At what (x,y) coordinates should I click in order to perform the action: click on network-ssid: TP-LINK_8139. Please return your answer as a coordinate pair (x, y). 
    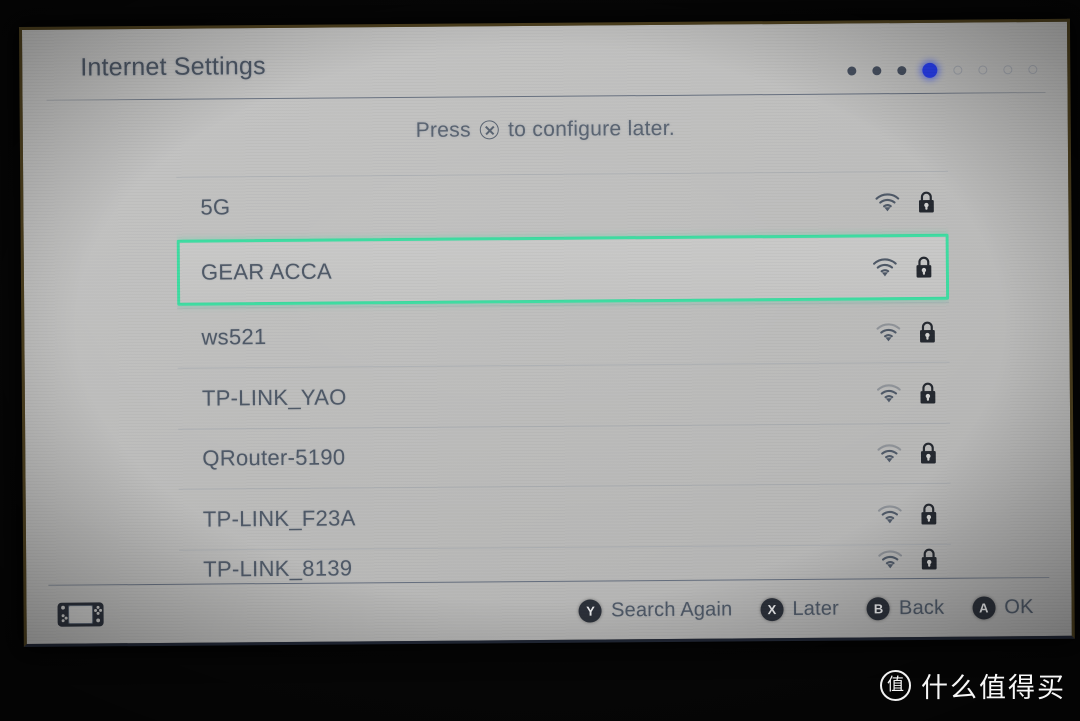
    Looking at the image, I should click on (278, 568).